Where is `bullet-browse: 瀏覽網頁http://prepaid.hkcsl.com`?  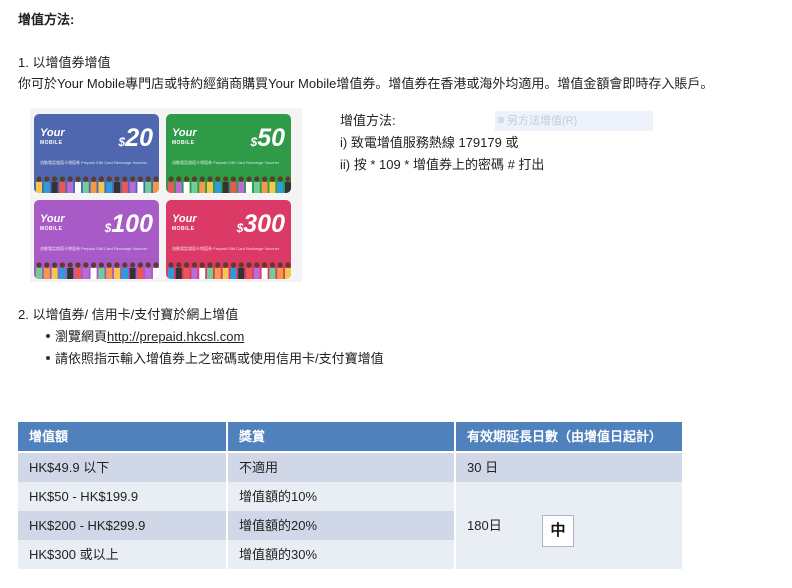 bullet-browse: 瀏覽網頁http://prepaid.hkcsl.com is located at coordinates (145, 335).